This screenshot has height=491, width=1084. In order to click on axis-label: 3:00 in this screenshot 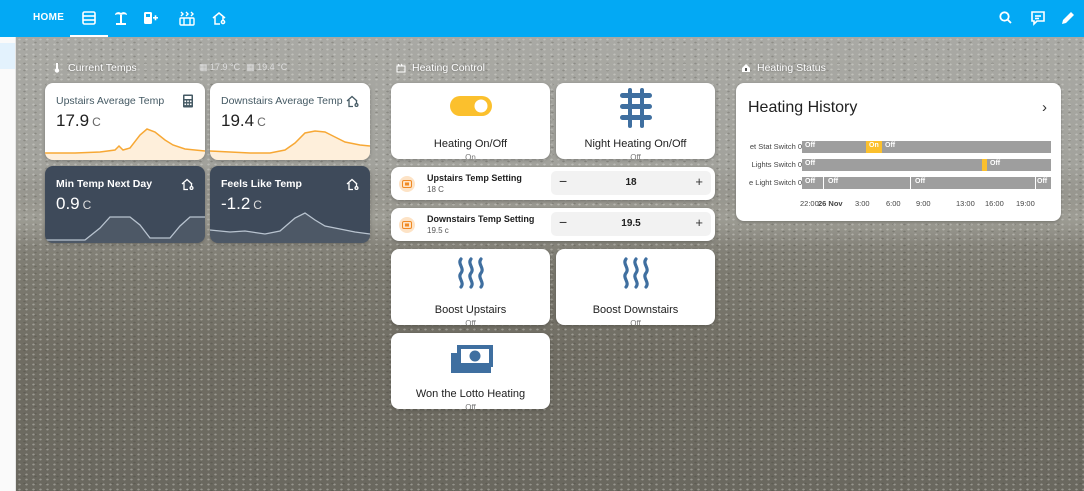, I will do `click(862, 203)`.